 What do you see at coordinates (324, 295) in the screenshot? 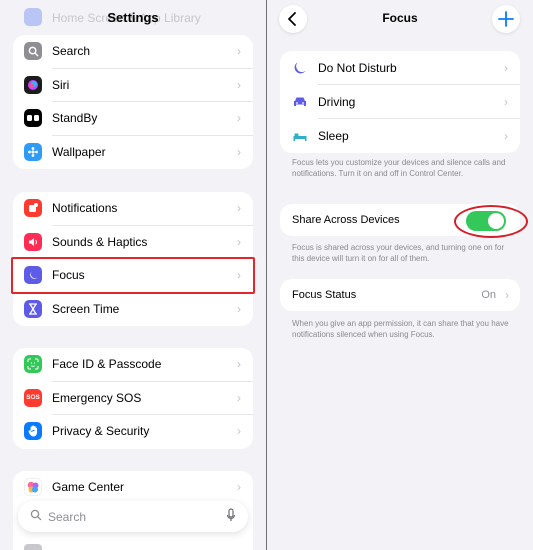
I see `focus-status-label: Focus Status` at bounding box center [324, 295].